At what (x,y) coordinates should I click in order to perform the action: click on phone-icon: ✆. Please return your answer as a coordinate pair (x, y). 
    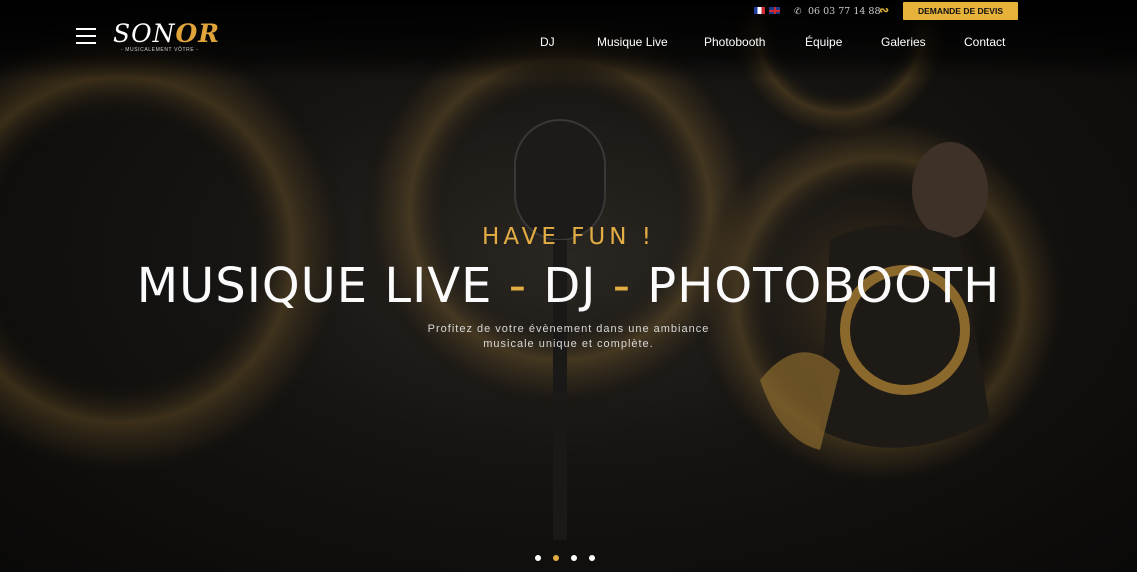
    Looking at the image, I should click on (798, 11).